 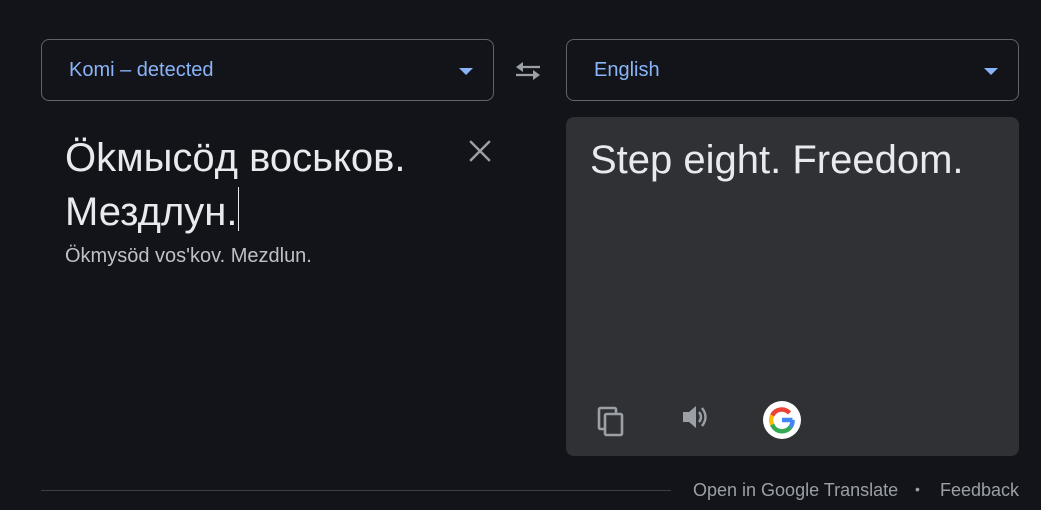 I want to click on source-transliteration: Ökmysöd vos'kov. Mezdlun., so click(x=188, y=256).